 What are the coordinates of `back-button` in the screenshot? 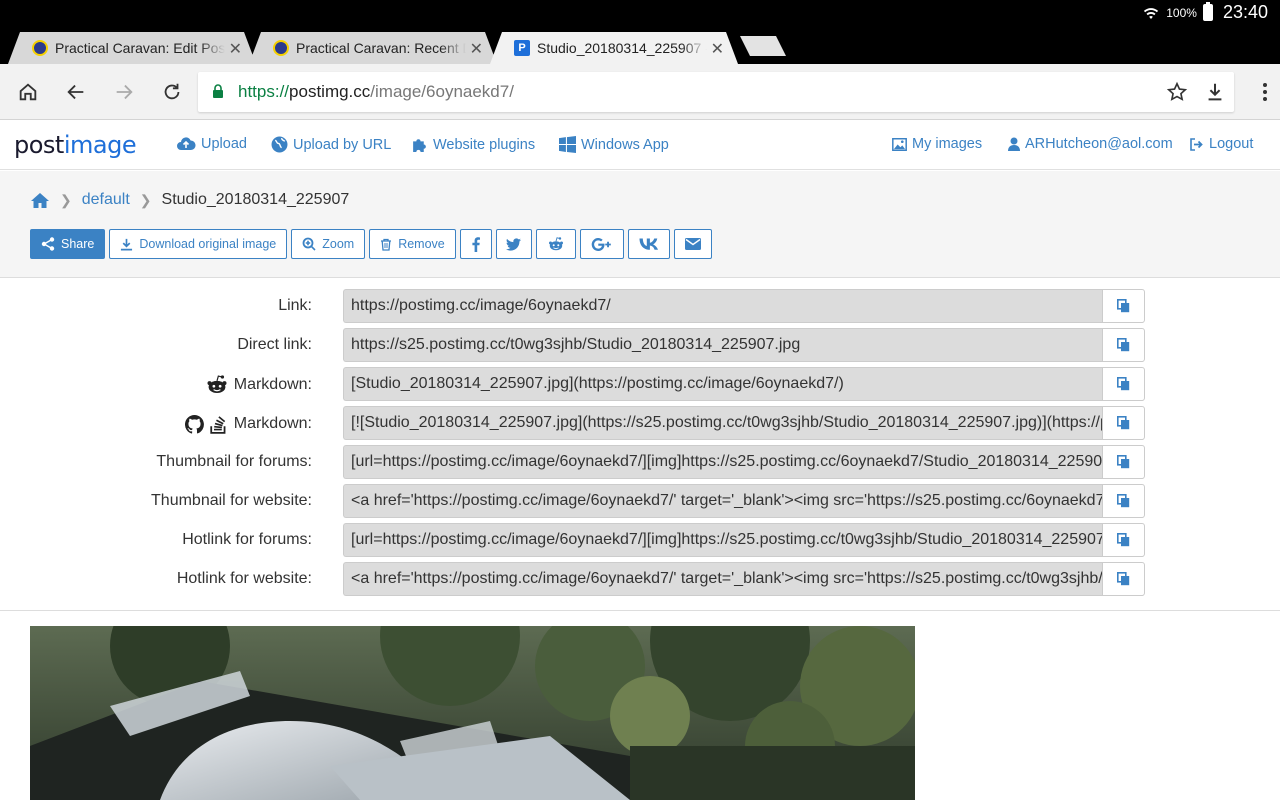 It's located at (76, 92).